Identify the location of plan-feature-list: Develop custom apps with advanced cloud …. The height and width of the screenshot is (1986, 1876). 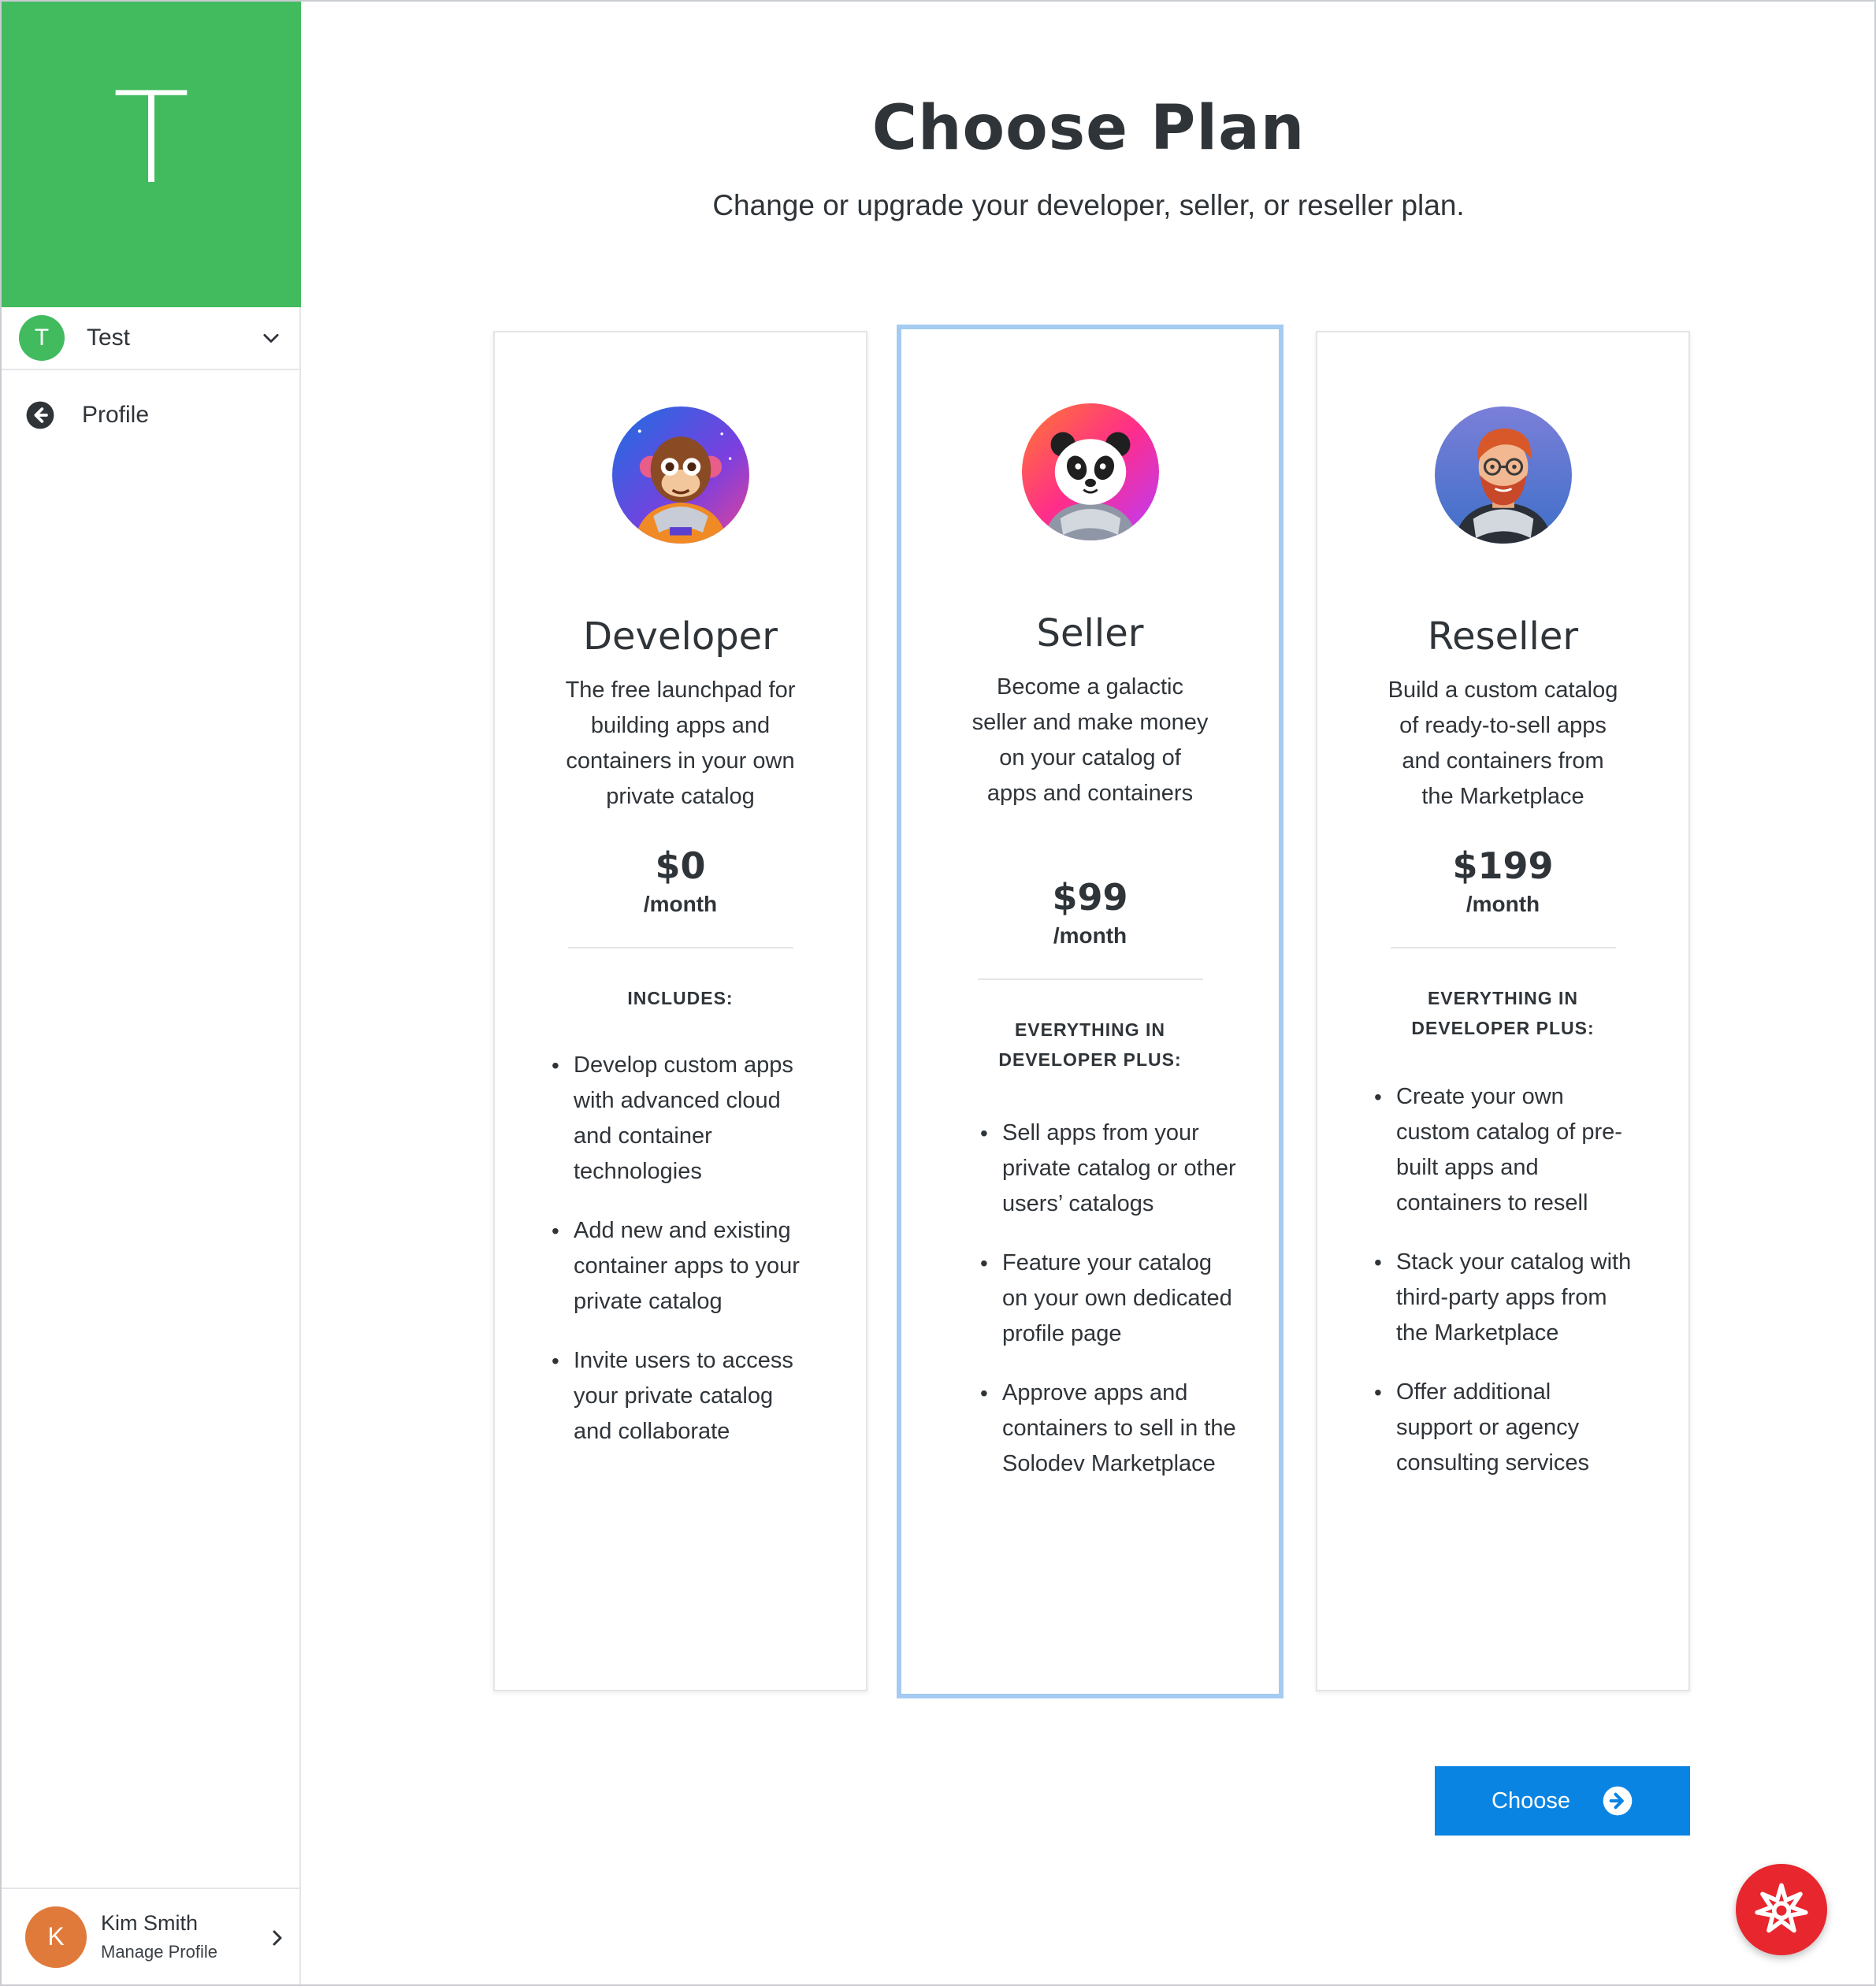
(681, 1260).